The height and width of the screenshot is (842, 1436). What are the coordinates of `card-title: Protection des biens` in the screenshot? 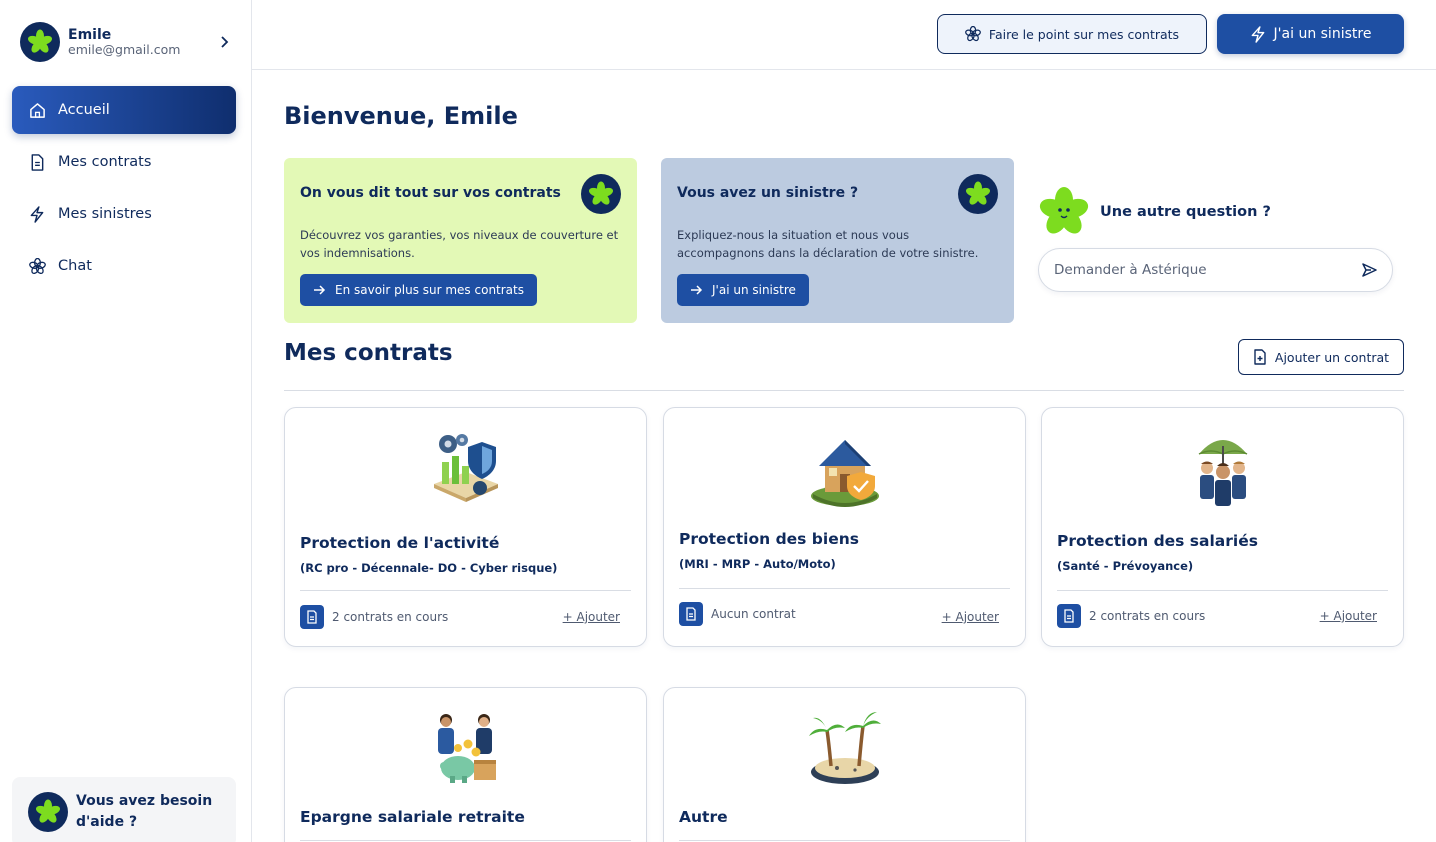 It's located at (769, 539).